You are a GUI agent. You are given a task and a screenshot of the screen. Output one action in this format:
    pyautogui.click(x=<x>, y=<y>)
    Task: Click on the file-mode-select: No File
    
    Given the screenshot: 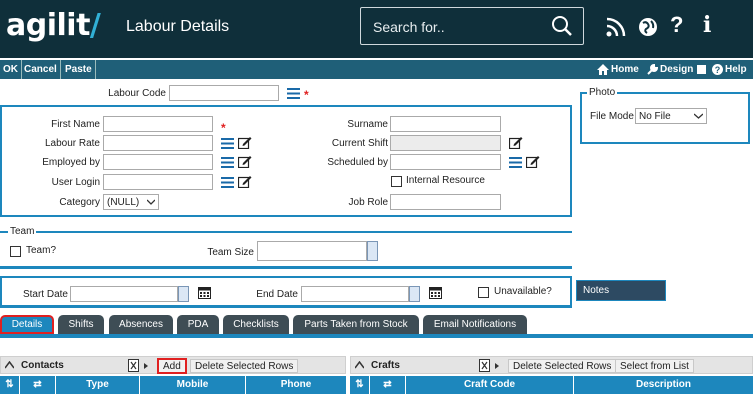 What is the action you would take?
    pyautogui.click(x=671, y=116)
    